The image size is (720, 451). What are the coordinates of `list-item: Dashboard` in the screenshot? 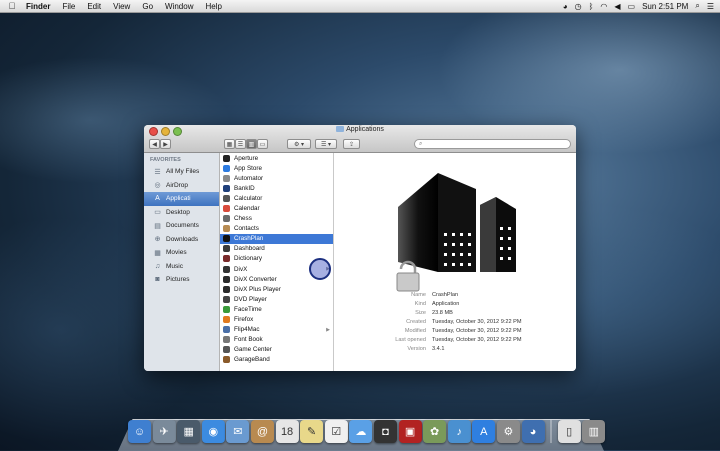 It's located at (276, 249).